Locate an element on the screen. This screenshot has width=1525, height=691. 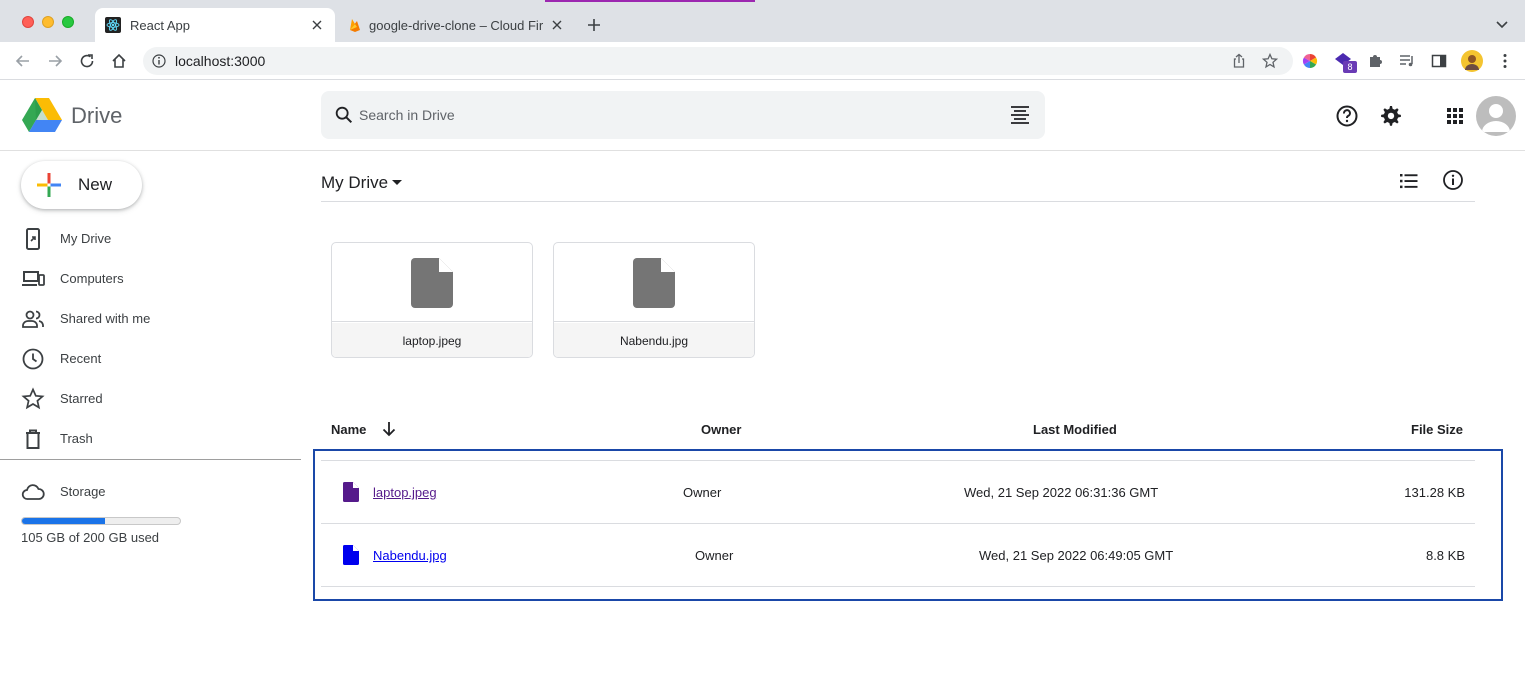
reload-icon is located at coordinates (87, 61).